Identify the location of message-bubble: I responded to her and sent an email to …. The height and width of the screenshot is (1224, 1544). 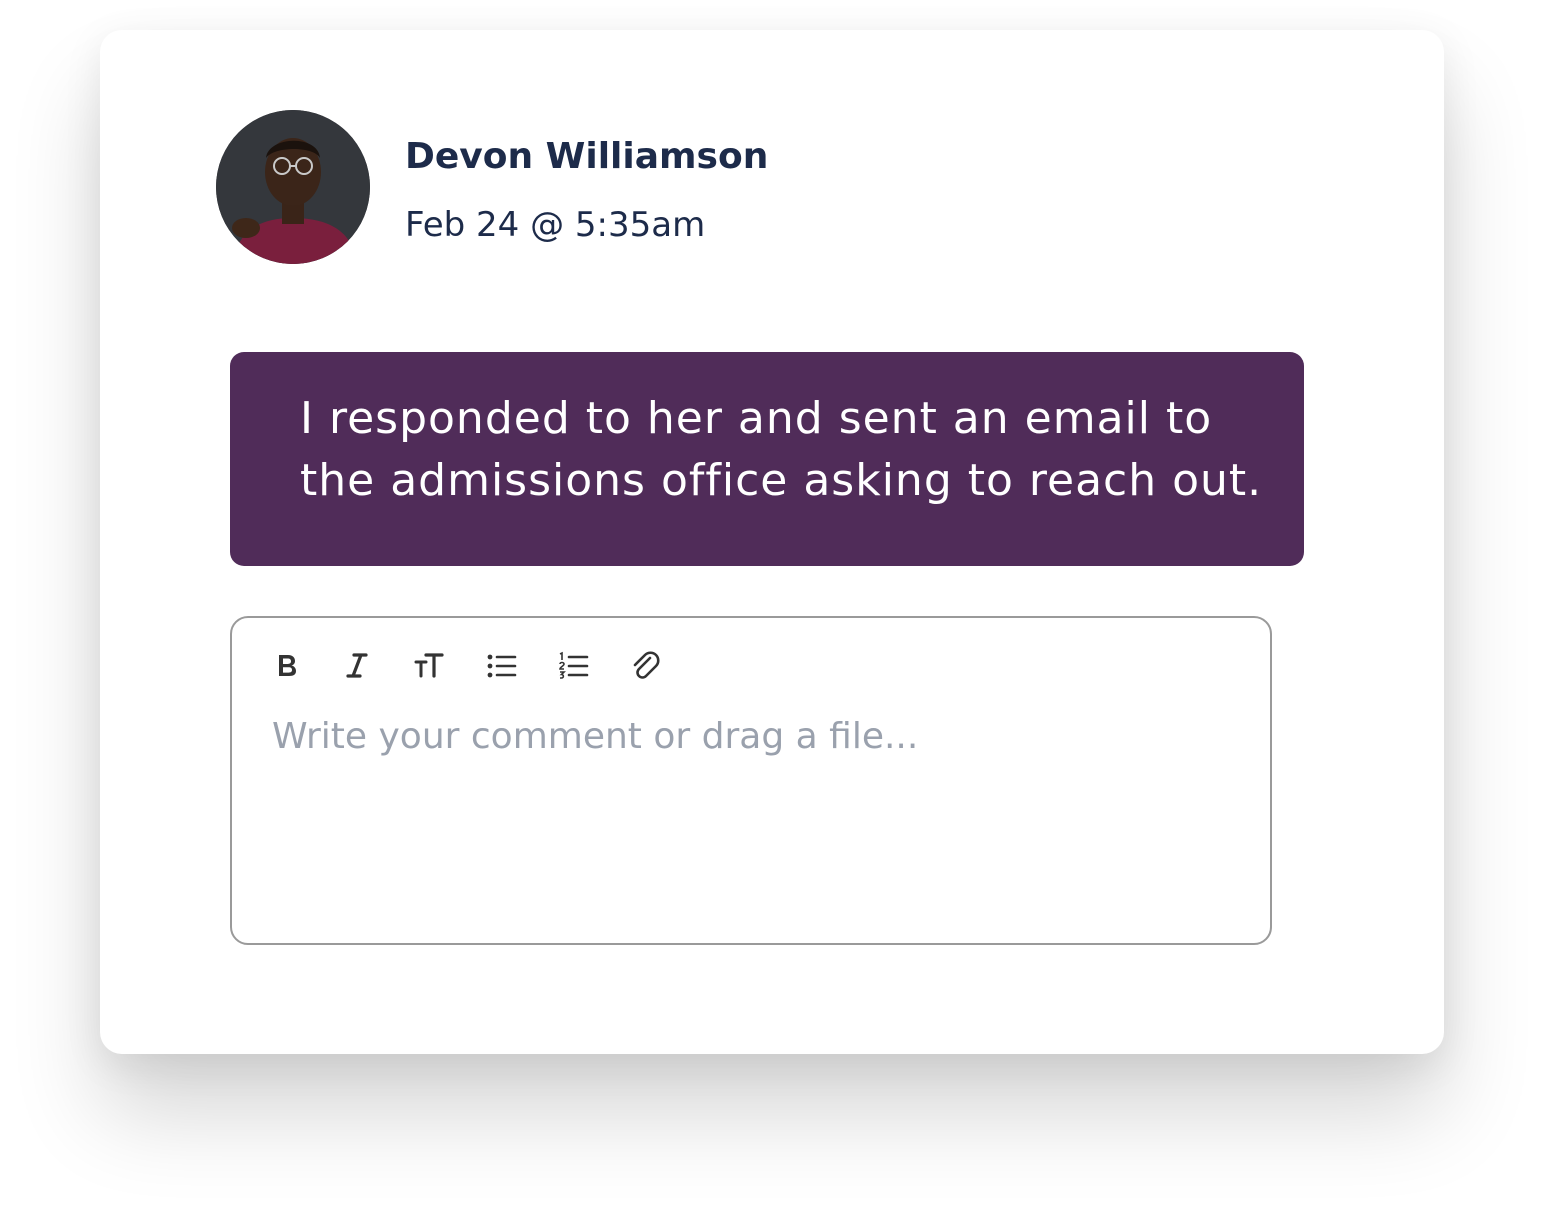
(767, 459).